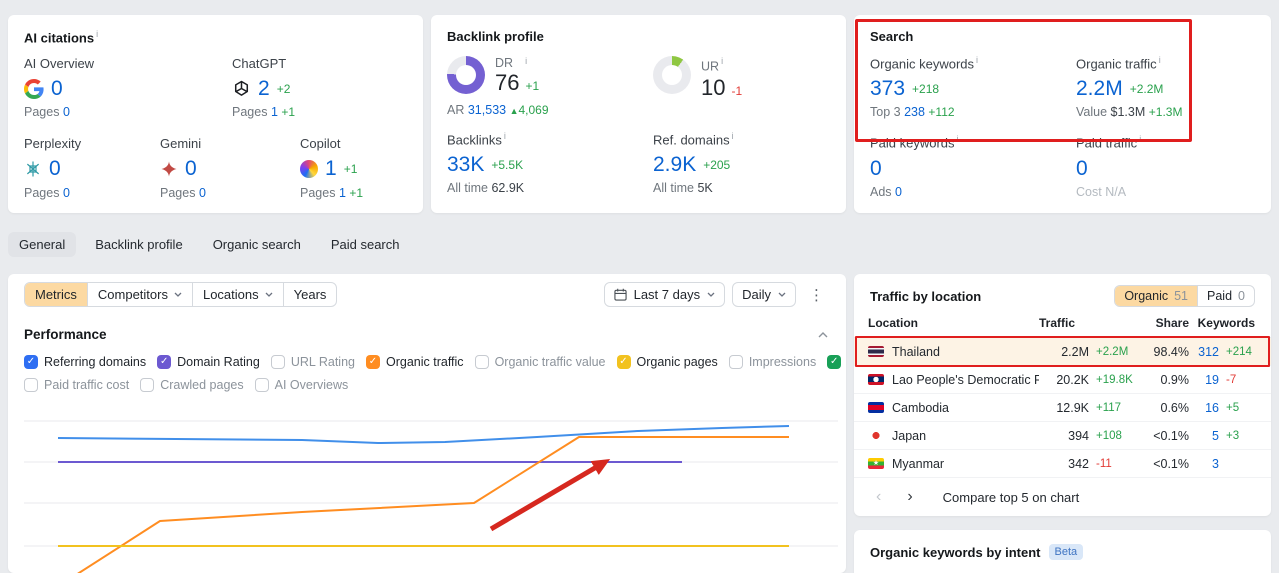 Image resolution: width=1279 pixels, height=573 pixels. Describe the element at coordinates (55, 168) in the screenshot. I see `perplexity-count: 0` at that location.